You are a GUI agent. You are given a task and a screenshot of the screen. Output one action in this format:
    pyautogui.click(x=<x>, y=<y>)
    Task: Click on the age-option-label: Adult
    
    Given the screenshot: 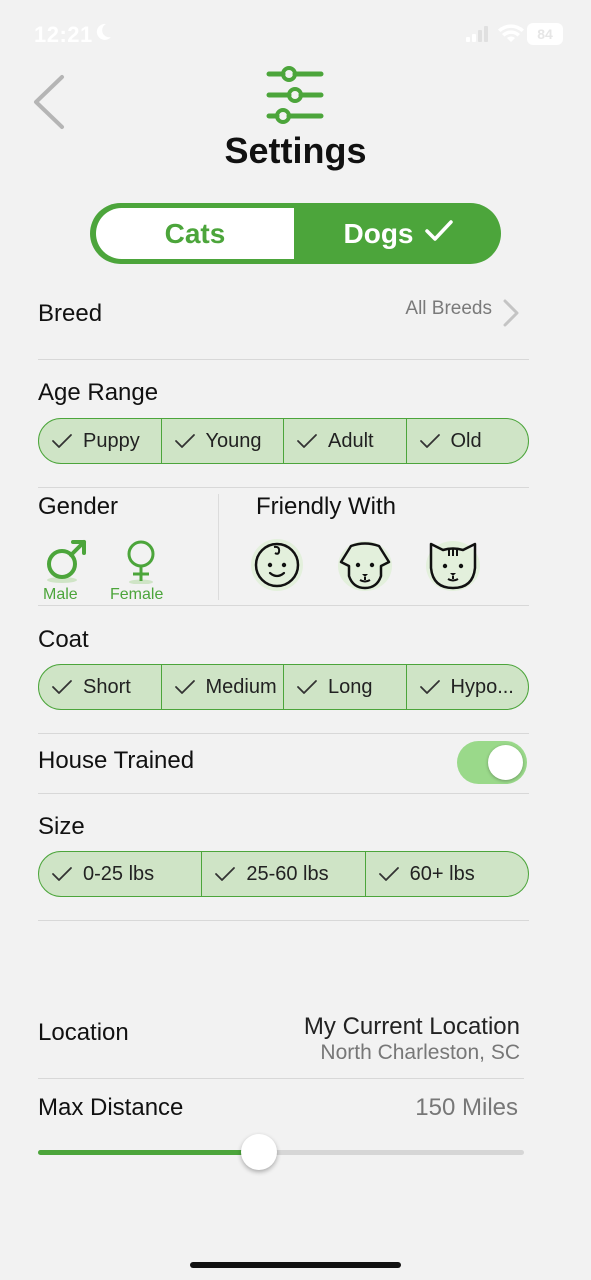 What is the action you would take?
    pyautogui.click(x=351, y=440)
    